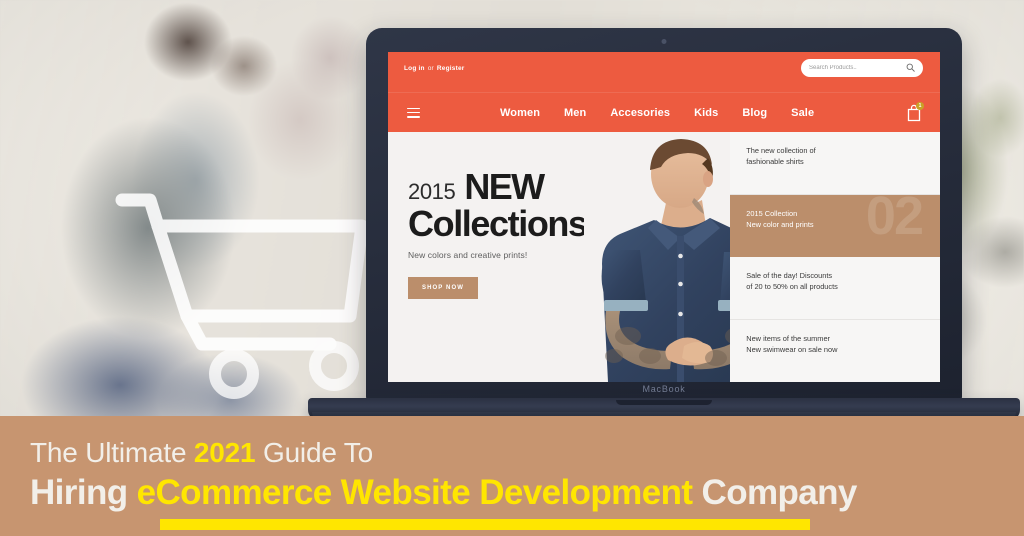  Describe the element at coordinates (485, 524) in the screenshot. I see `banner-underline-rule` at that location.